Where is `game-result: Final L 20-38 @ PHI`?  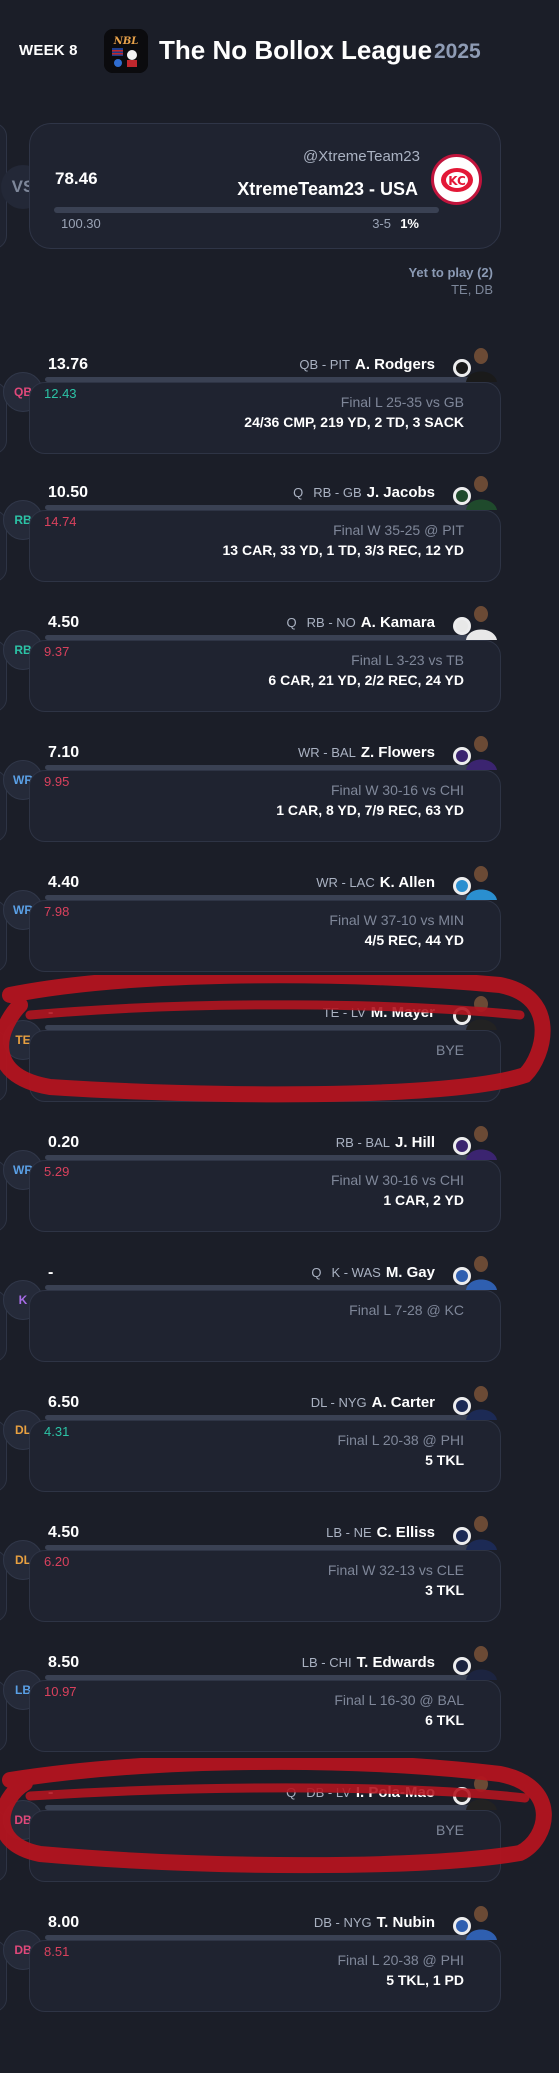
game-result: Final L 20-38 @ PHI is located at coordinates (400, 1960).